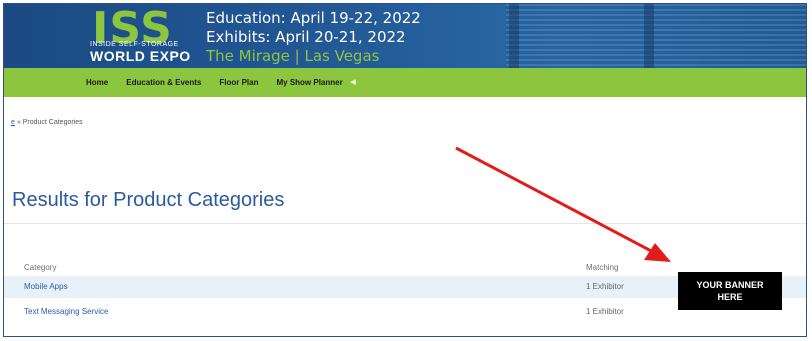 The width and height of the screenshot is (812, 341). Describe the element at coordinates (46, 286) in the screenshot. I see `category-link: Mobile Apps` at that location.